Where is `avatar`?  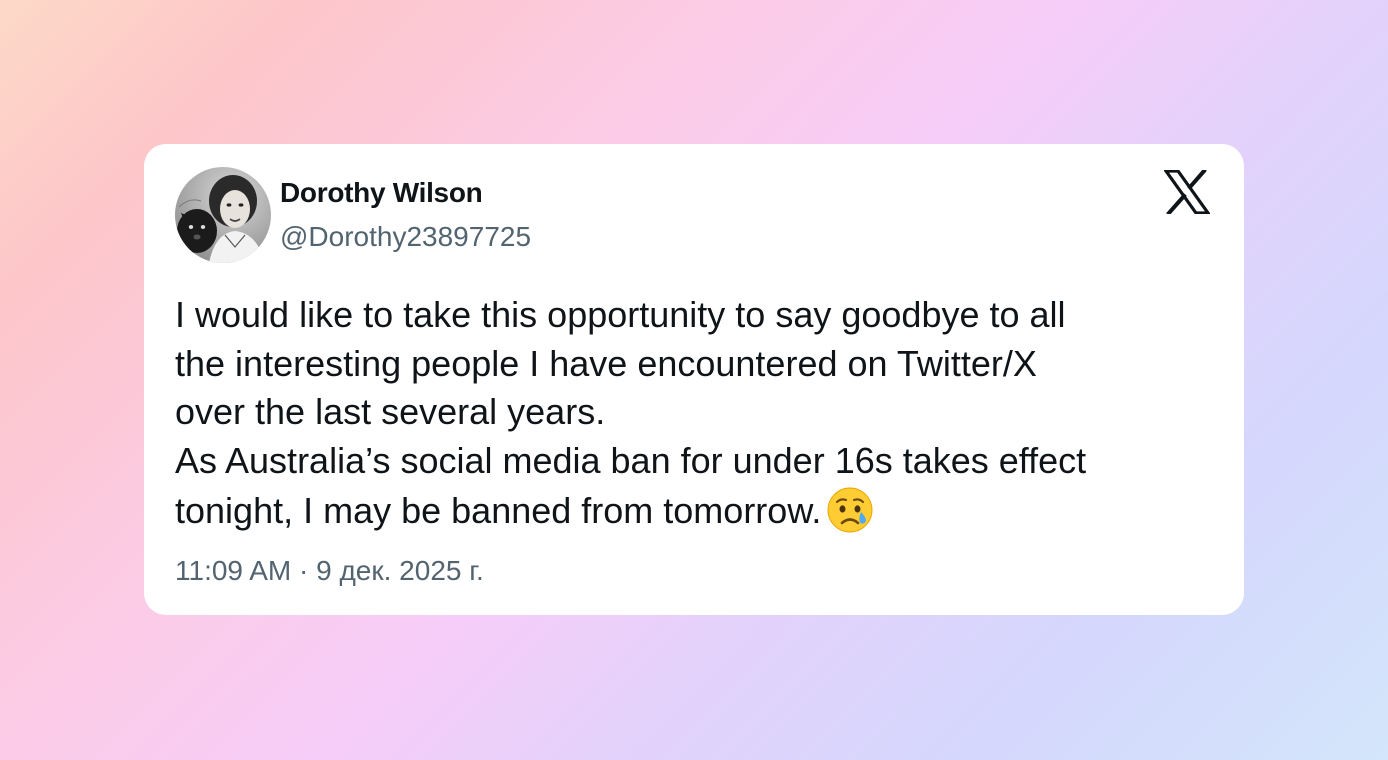
avatar is located at coordinates (223, 215).